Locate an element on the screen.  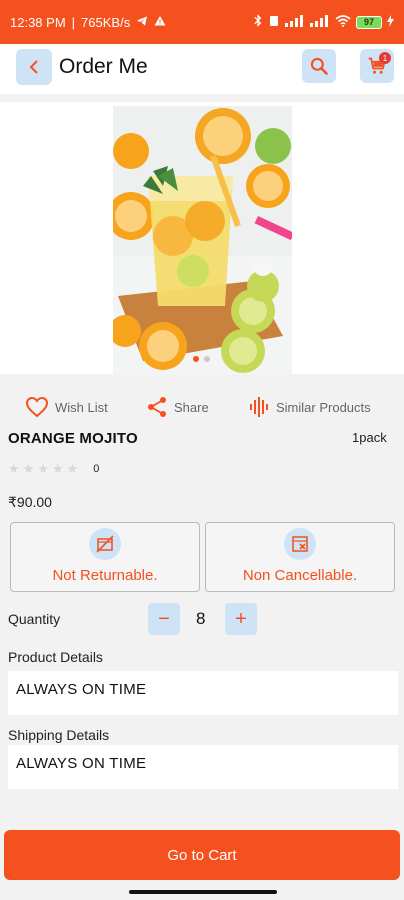
carousel-dots is located at coordinates (201, 359).